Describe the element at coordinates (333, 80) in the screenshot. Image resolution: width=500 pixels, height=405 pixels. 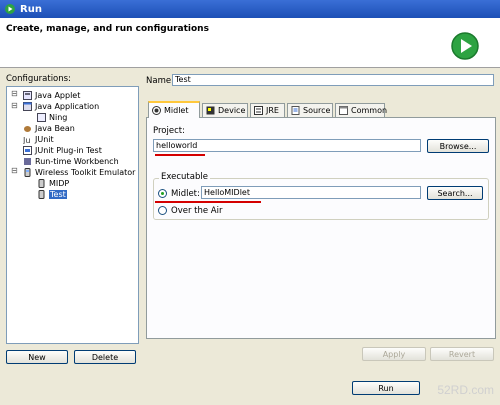
I see `name-field: Test` at that location.